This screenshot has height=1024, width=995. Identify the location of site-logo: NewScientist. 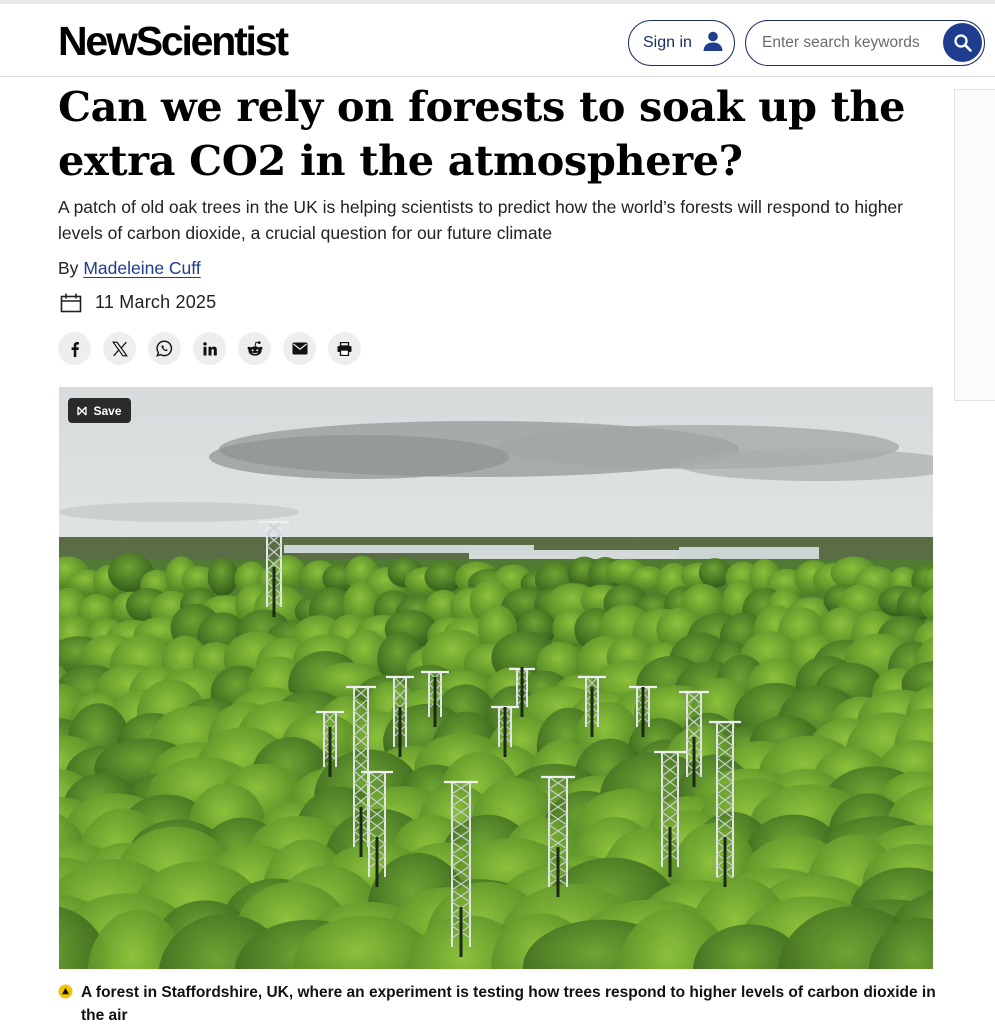
(173, 41).